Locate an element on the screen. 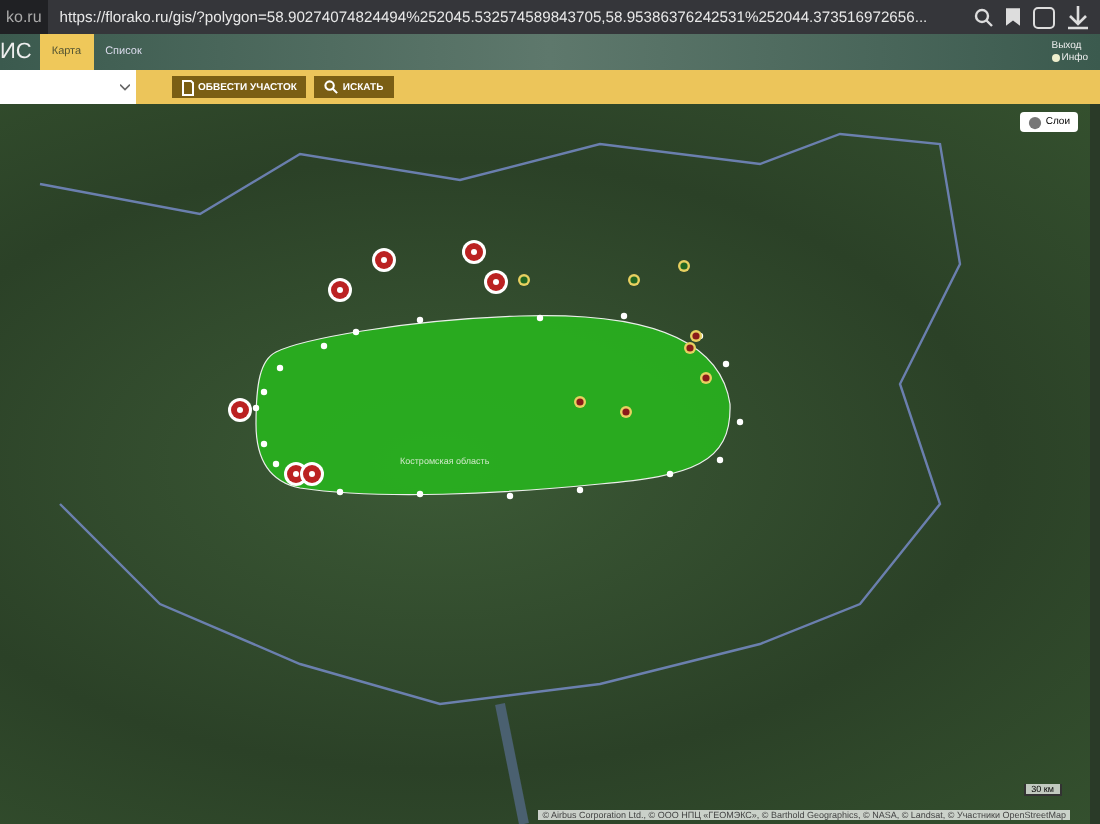 This screenshot has height=824, width=1100. info-icon is located at coordinates (1055, 58).